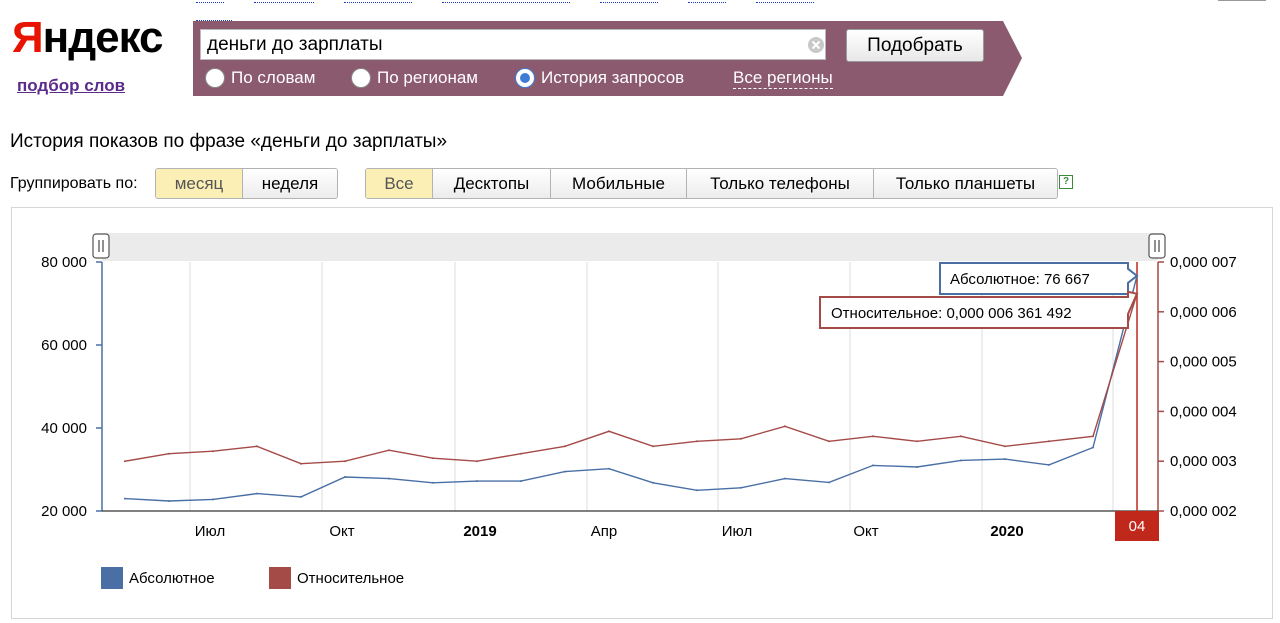 Image resolution: width=1280 pixels, height=623 pixels. What do you see at coordinates (172, 578) in the screenshot?
I see `legend-label: Абсолютное` at bounding box center [172, 578].